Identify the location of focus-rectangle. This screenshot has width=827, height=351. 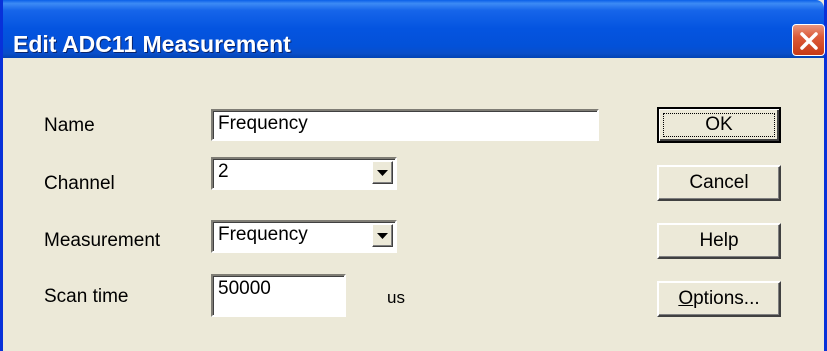
(719, 125).